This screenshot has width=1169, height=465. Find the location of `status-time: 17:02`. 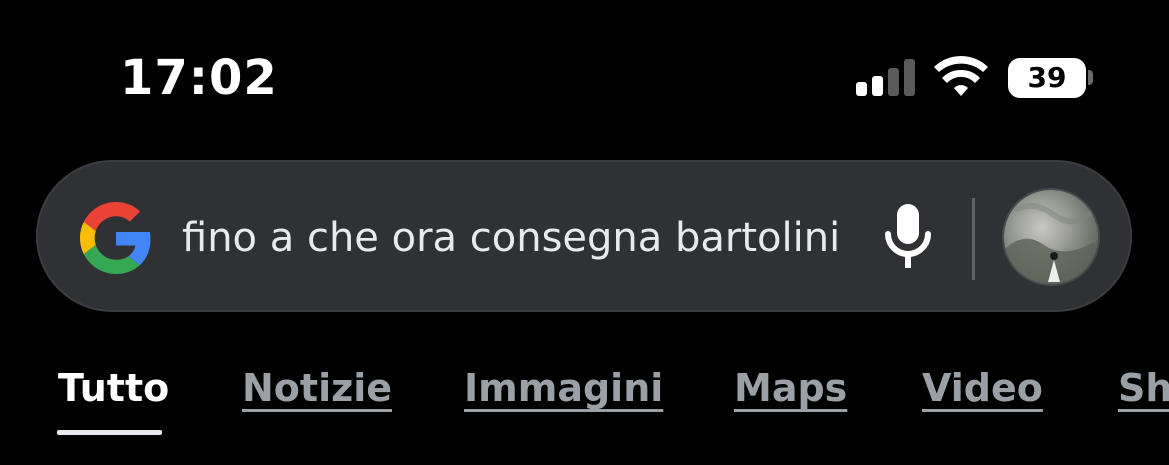

status-time: 17:02 is located at coordinates (199, 78).